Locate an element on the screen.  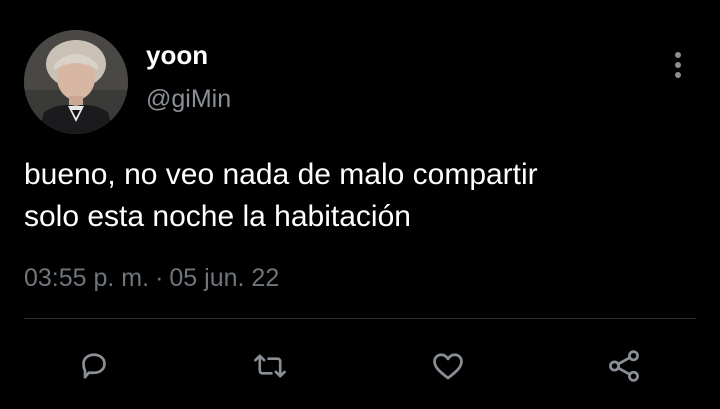
more-options-button is located at coordinates (678, 65).